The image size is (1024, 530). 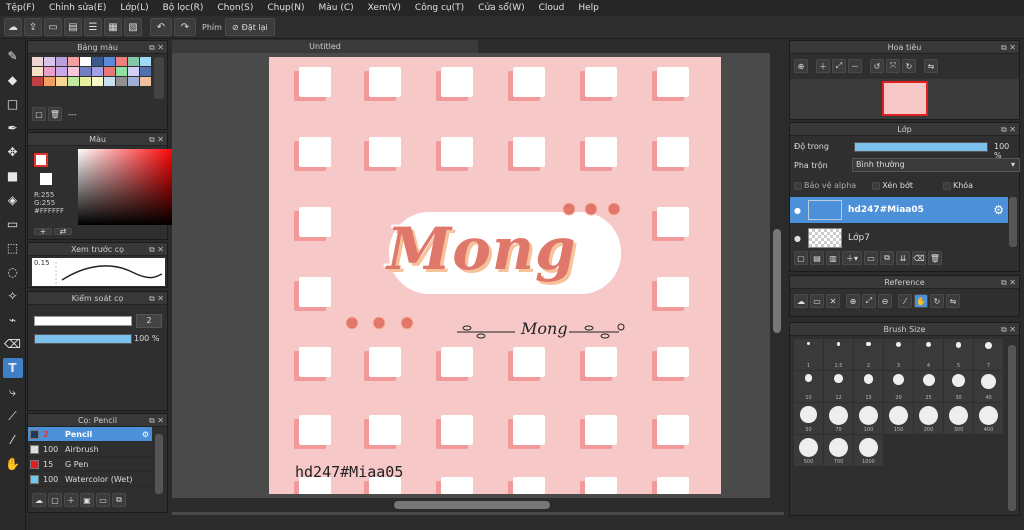 What do you see at coordinates (13, 224) in the screenshot?
I see `gradient-tool-icon: ▭` at bounding box center [13, 224].